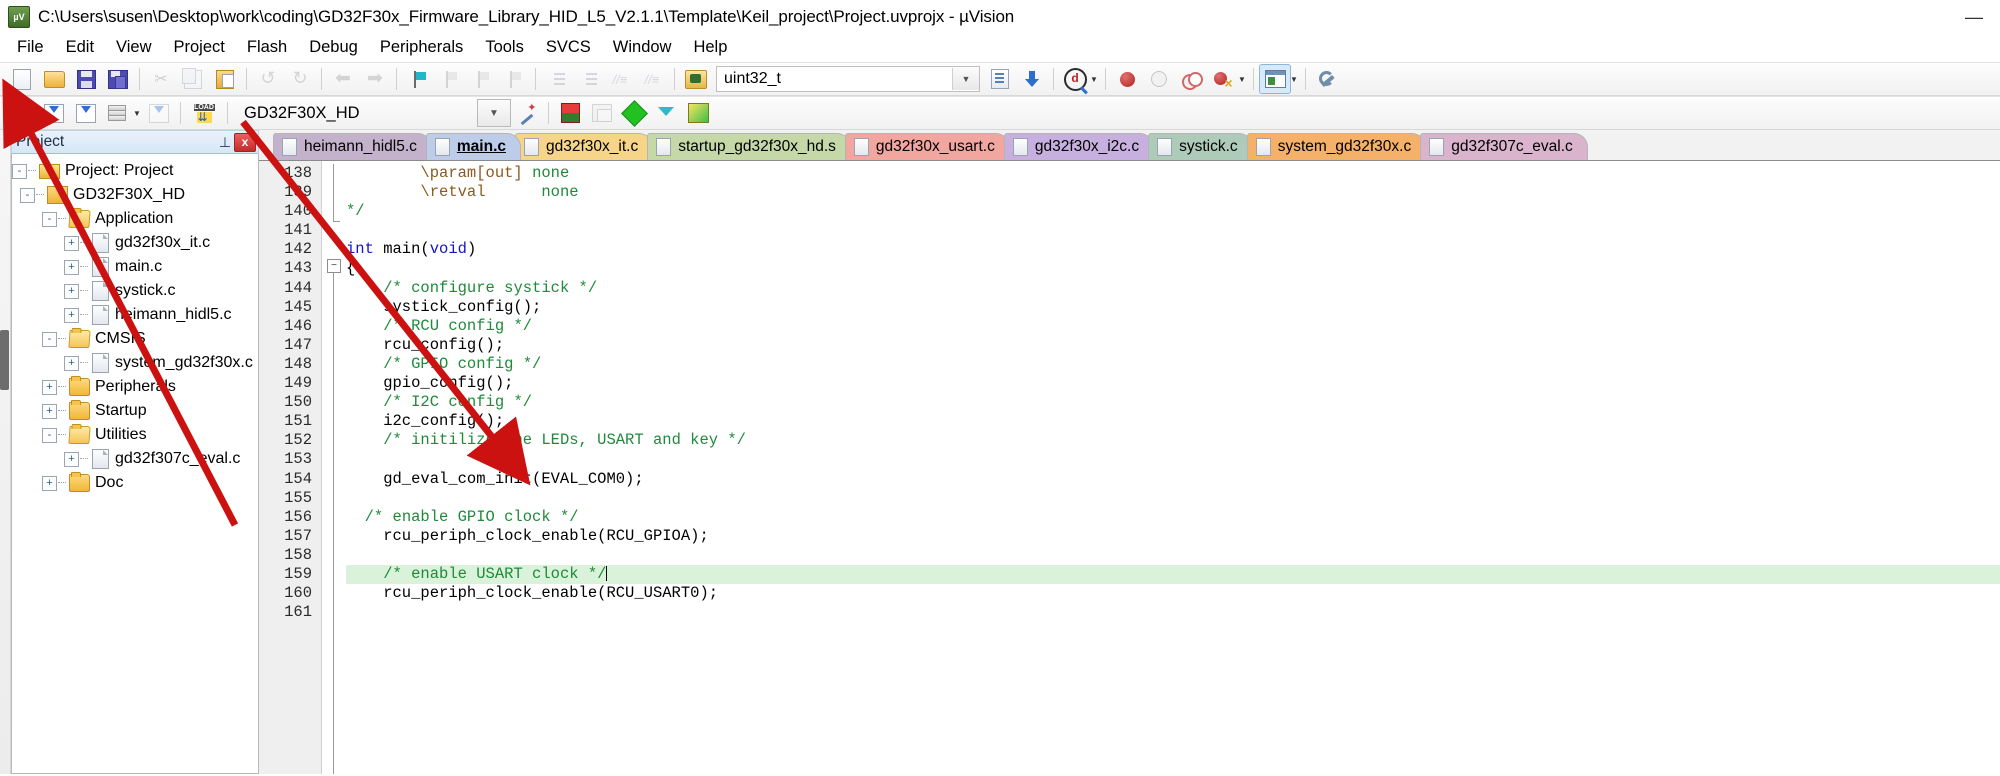 The image size is (2000, 776). Describe the element at coordinates (1173, 192) in the screenshot. I see `code-line: \retval none` at that location.